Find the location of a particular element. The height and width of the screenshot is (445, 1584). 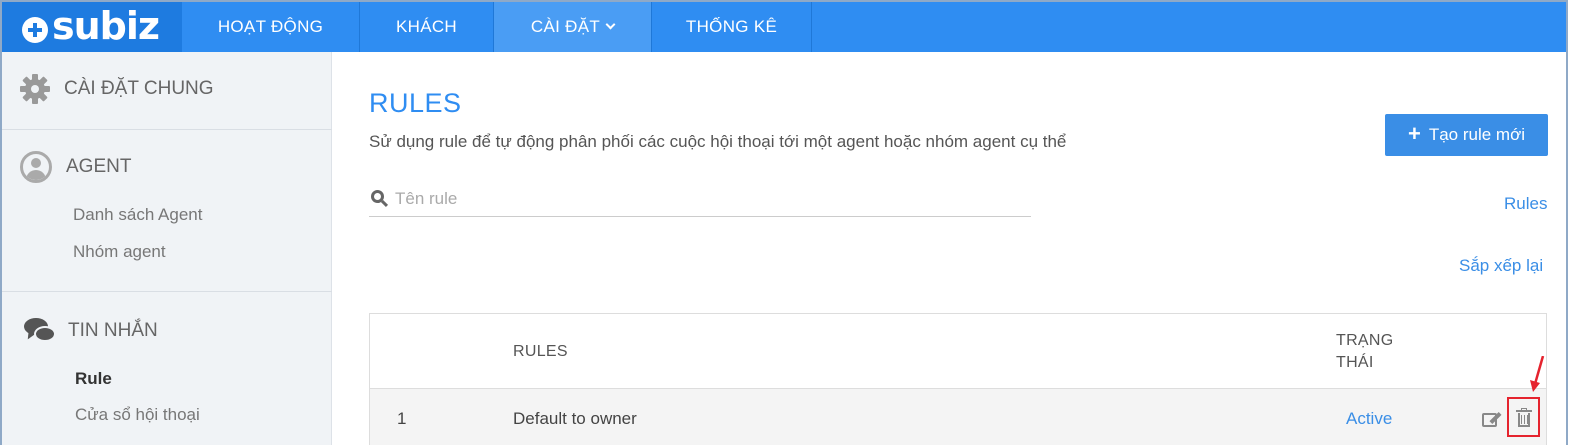

sidebar-section-general: CÀI ĐẶT CHUNG is located at coordinates (167, 91).